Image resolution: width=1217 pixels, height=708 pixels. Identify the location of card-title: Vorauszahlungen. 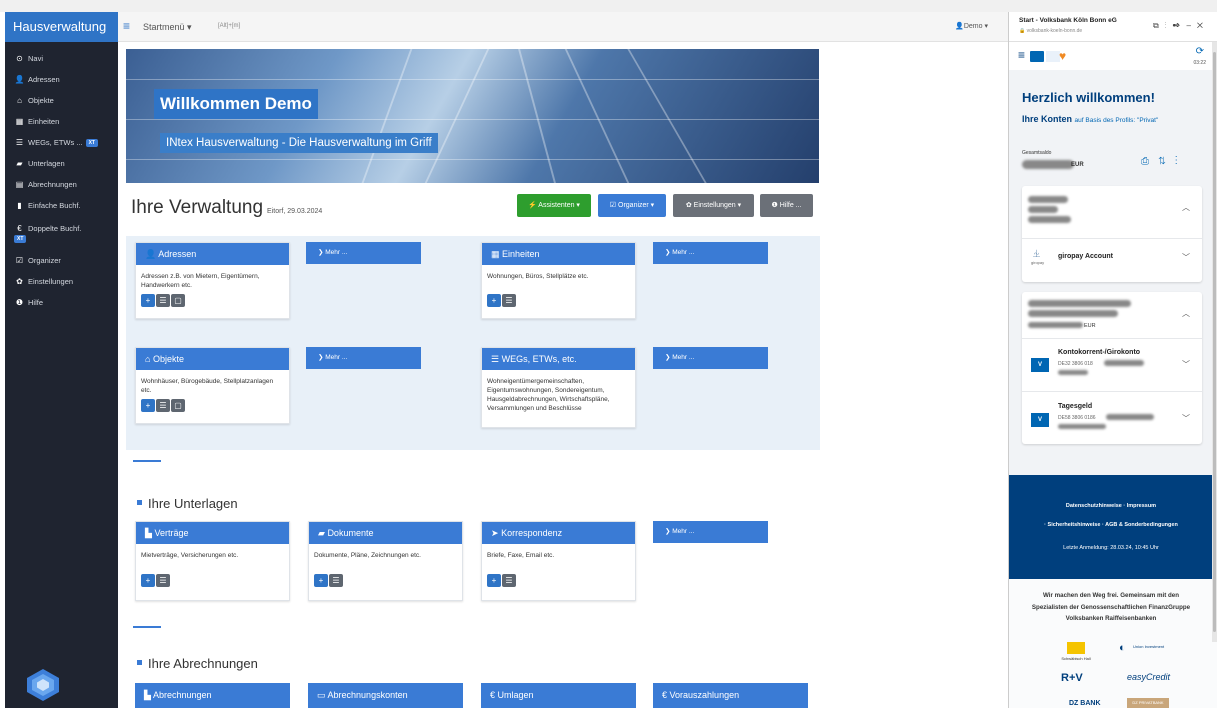
(704, 695).